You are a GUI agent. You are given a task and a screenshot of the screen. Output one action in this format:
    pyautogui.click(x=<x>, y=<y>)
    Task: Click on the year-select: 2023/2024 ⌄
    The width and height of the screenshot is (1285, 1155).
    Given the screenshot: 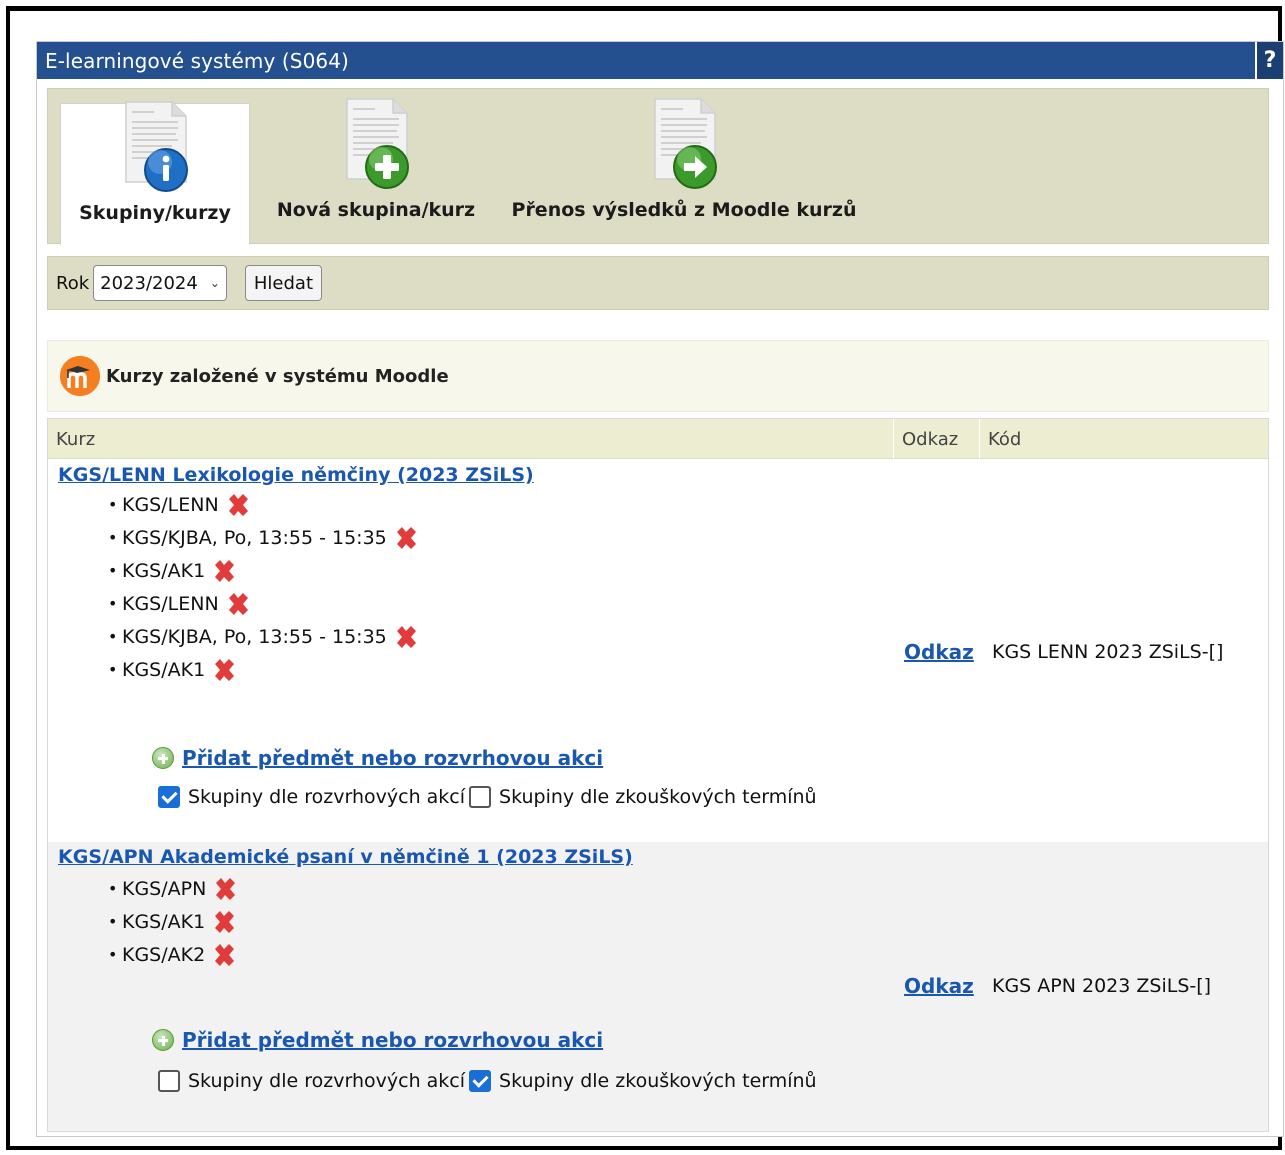 What is the action you would take?
    pyautogui.click(x=160, y=283)
    